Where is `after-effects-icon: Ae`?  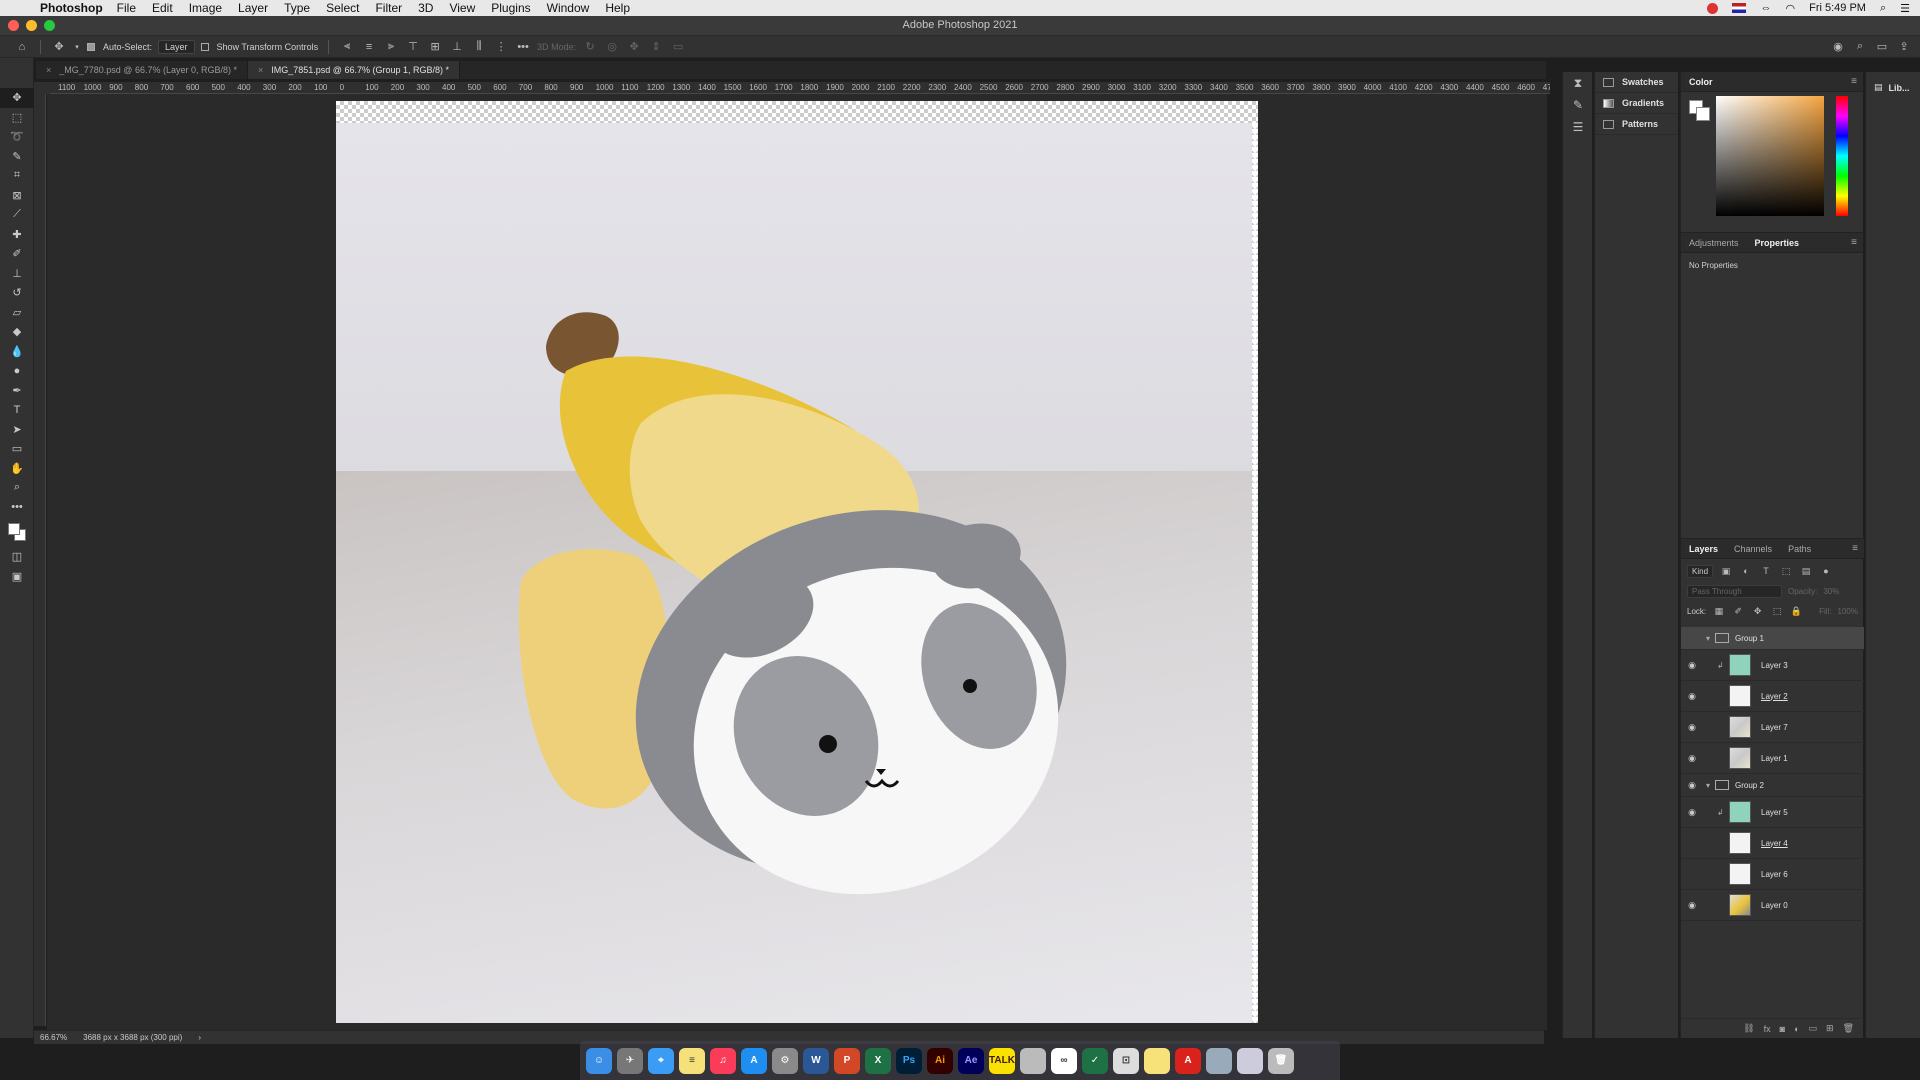 after-effects-icon: Ae is located at coordinates (971, 1060).